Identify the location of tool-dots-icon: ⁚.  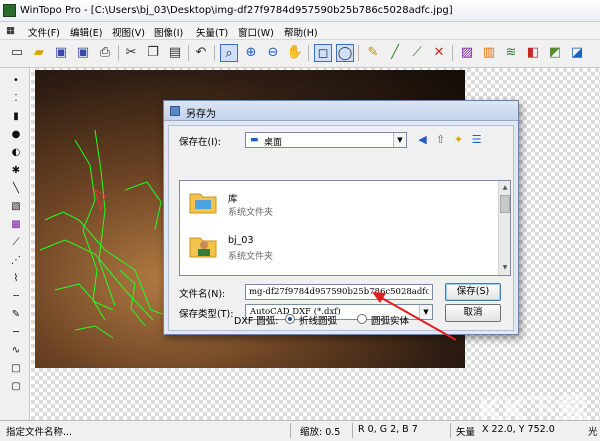
(16, 99).